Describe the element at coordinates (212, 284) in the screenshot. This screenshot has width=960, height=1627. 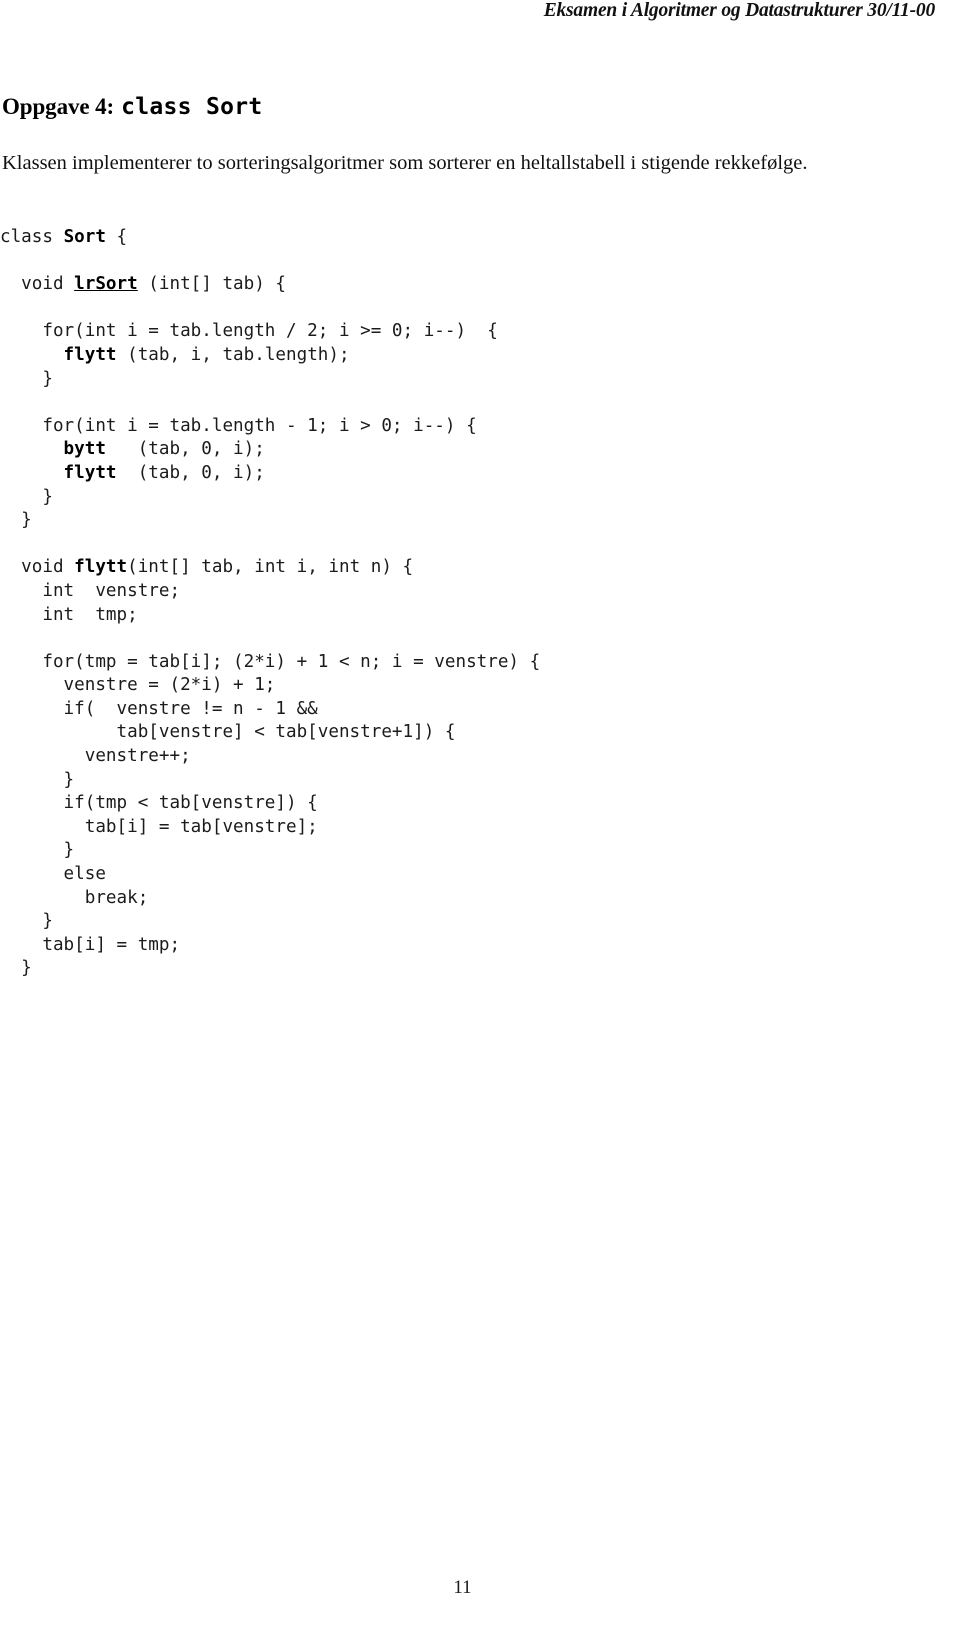
I see `code-token: (int[] tab) {` at that location.